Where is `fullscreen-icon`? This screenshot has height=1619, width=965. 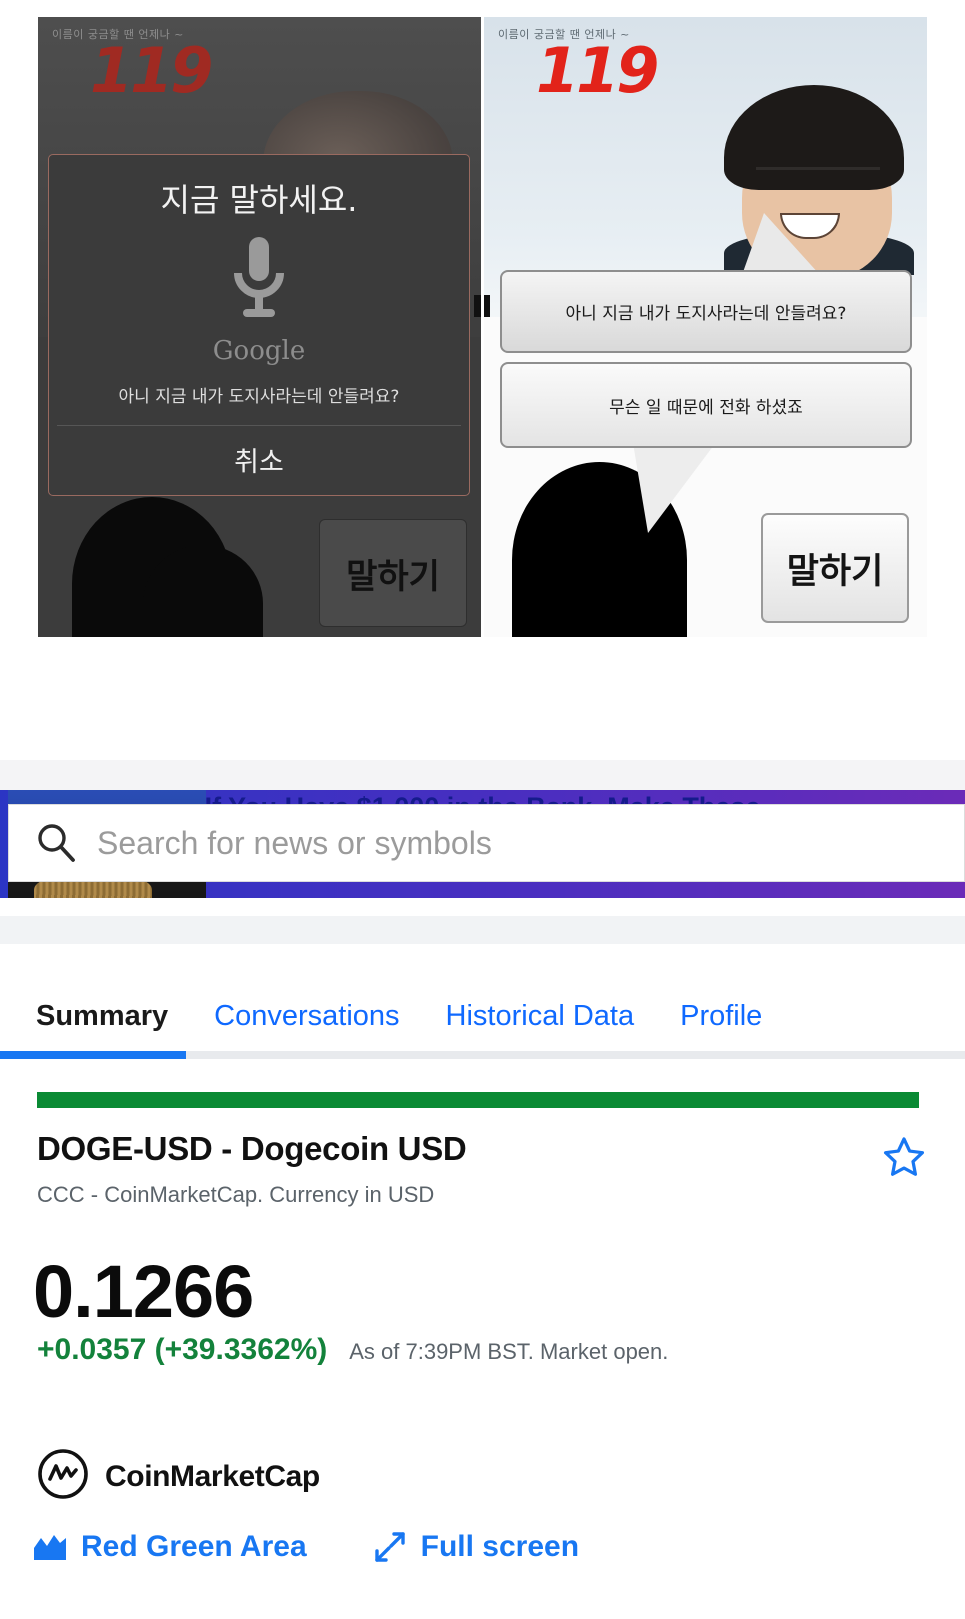
fullscreen-icon is located at coordinates (390, 1547).